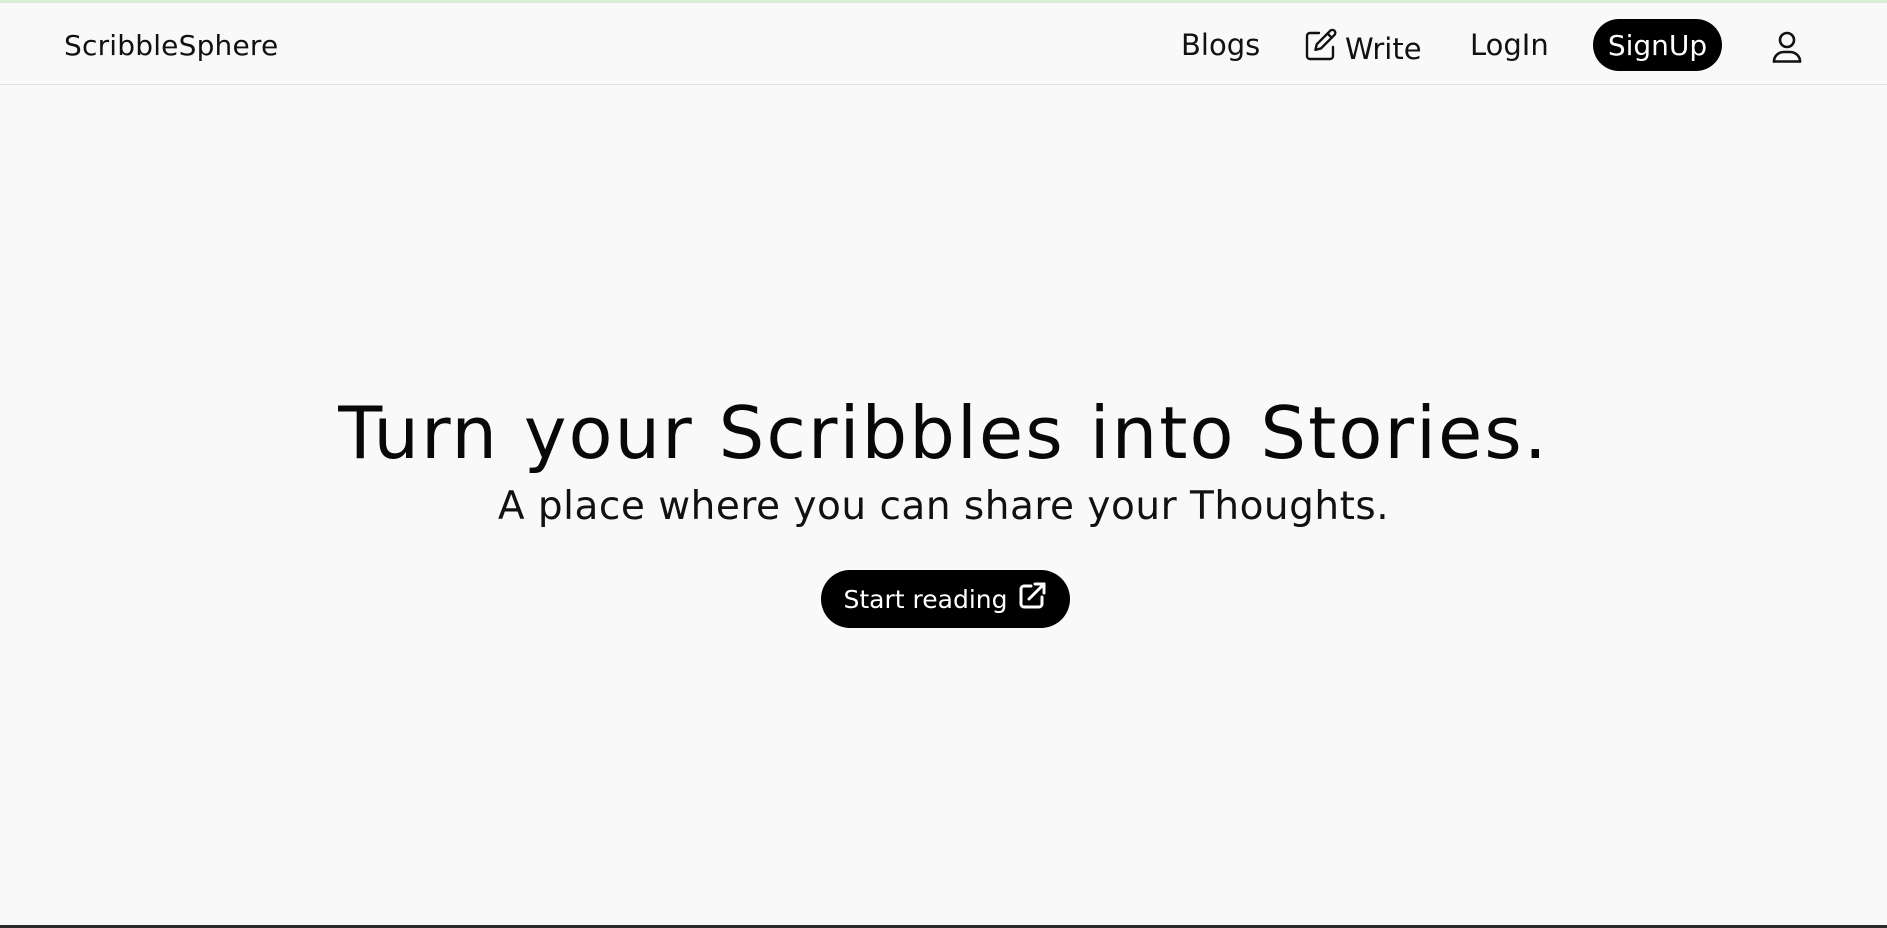 Image resolution: width=1887 pixels, height=928 pixels. What do you see at coordinates (1321, 48) in the screenshot?
I see `pencil-square-icon` at bounding box center [1321, 48].